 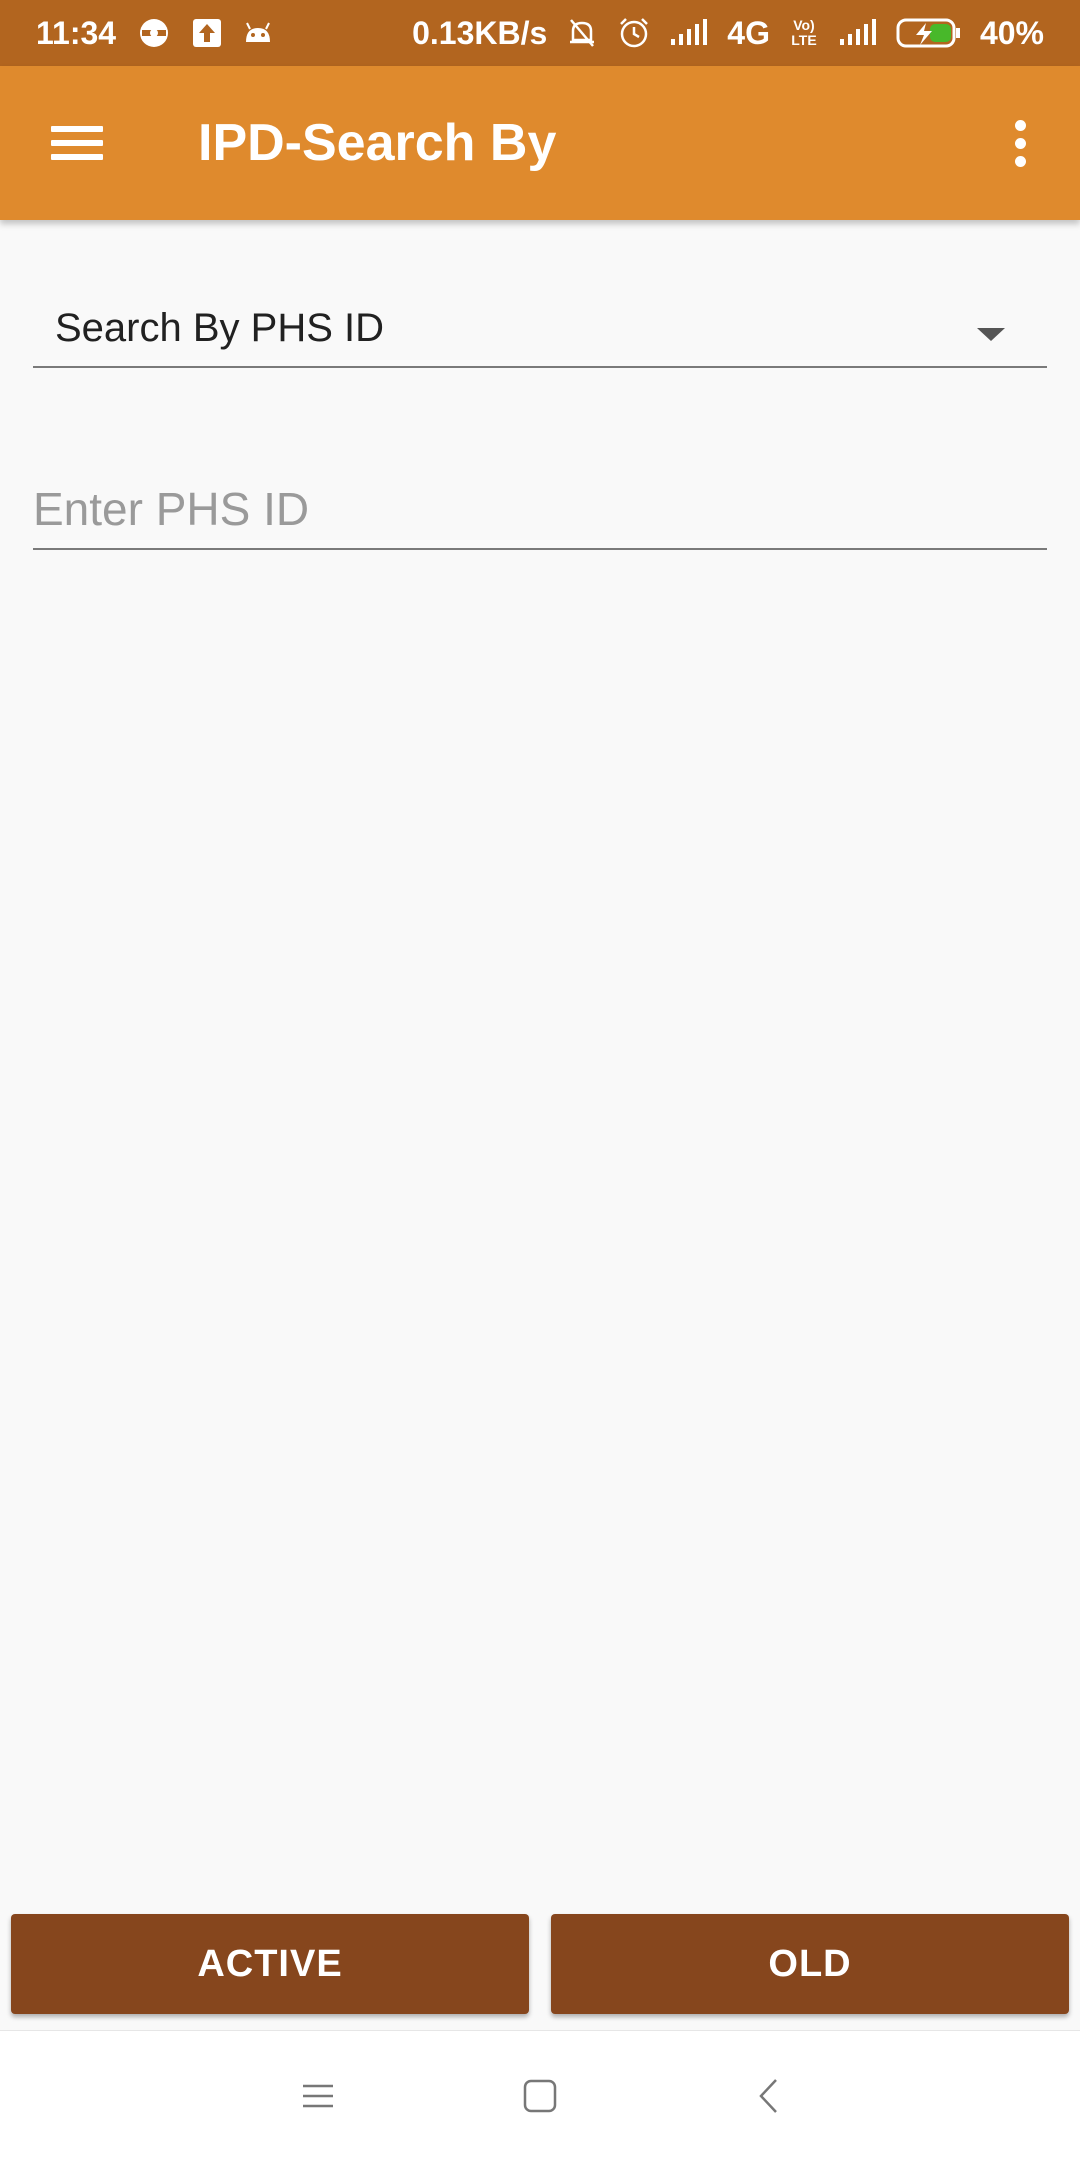 I want to click on battery-charging-icon, so click(x=929, y=33).